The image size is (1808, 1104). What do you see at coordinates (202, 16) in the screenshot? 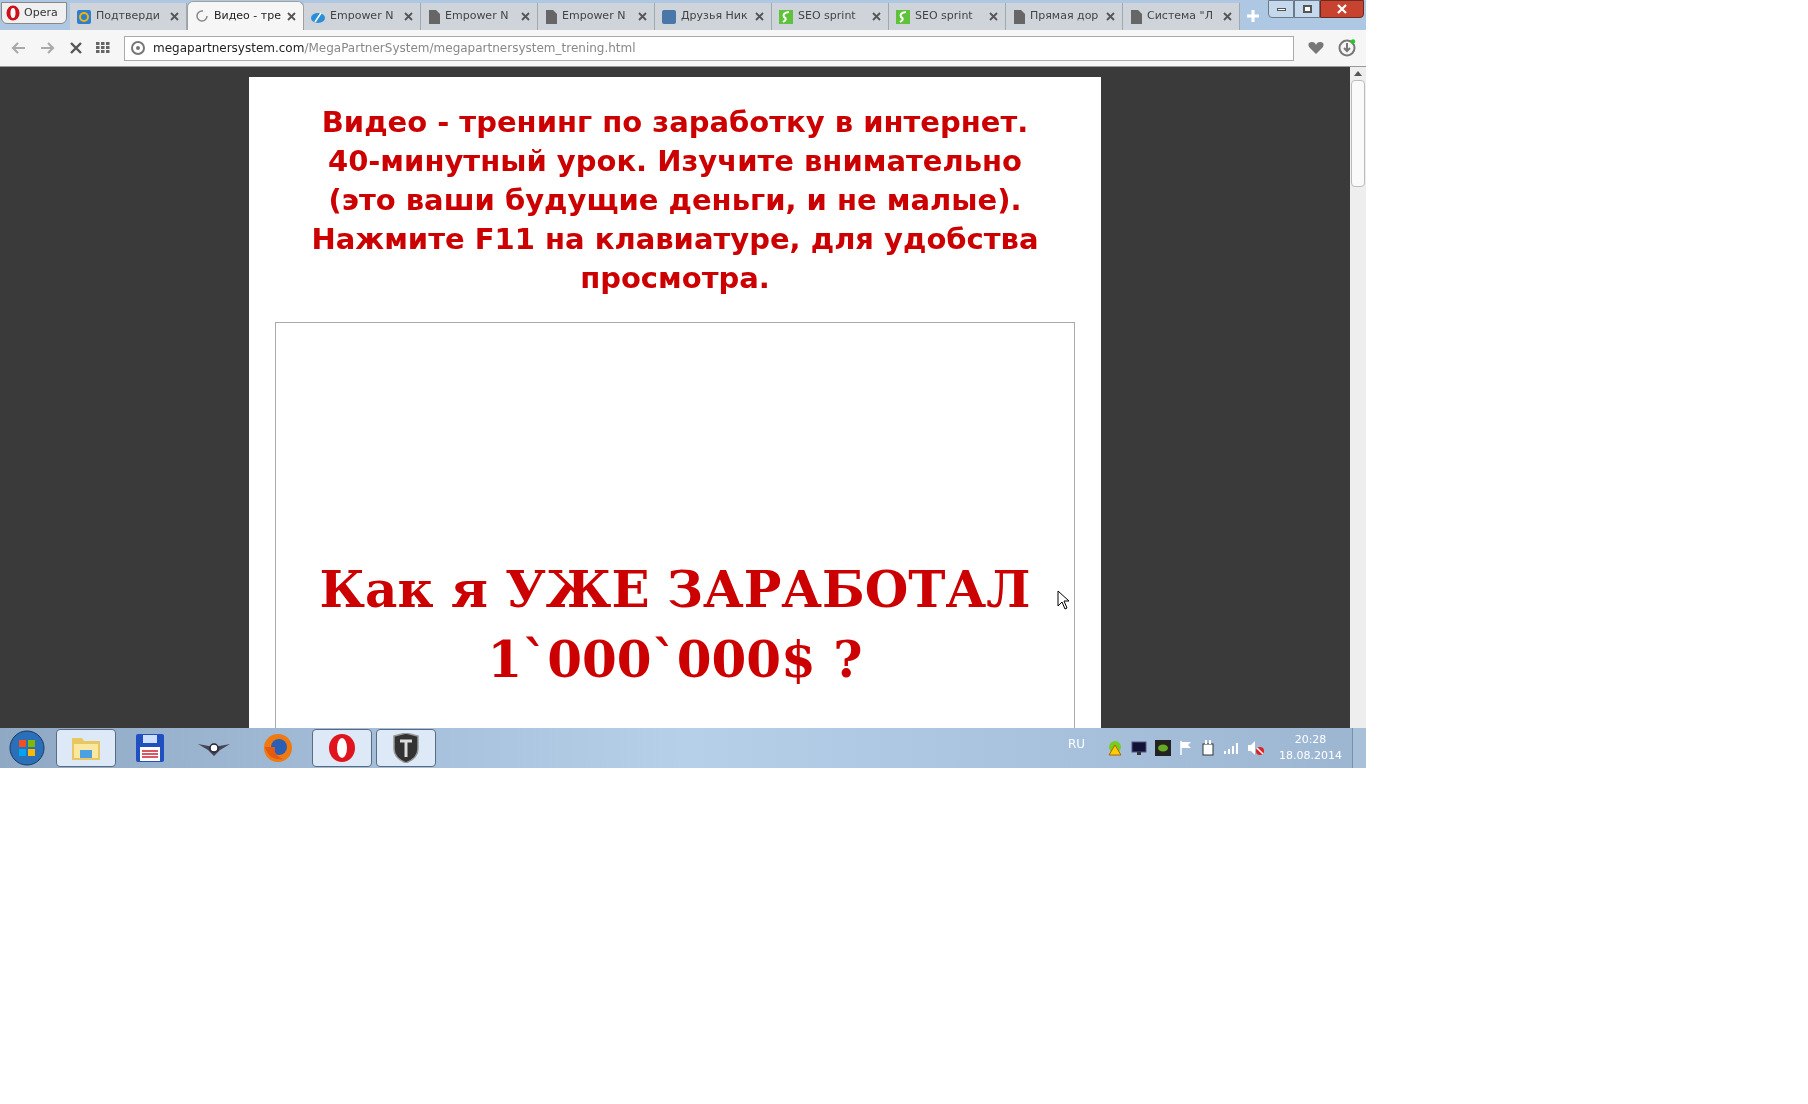
I see `loading-icon` at bounding box center [202, 16].